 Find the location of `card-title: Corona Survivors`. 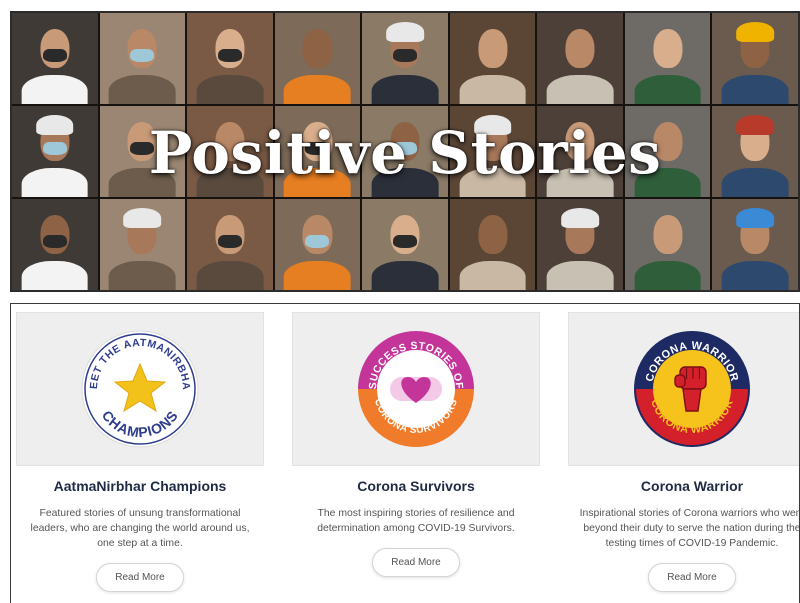

card-title: Corona Survivors is located at coordinates (416, 486).